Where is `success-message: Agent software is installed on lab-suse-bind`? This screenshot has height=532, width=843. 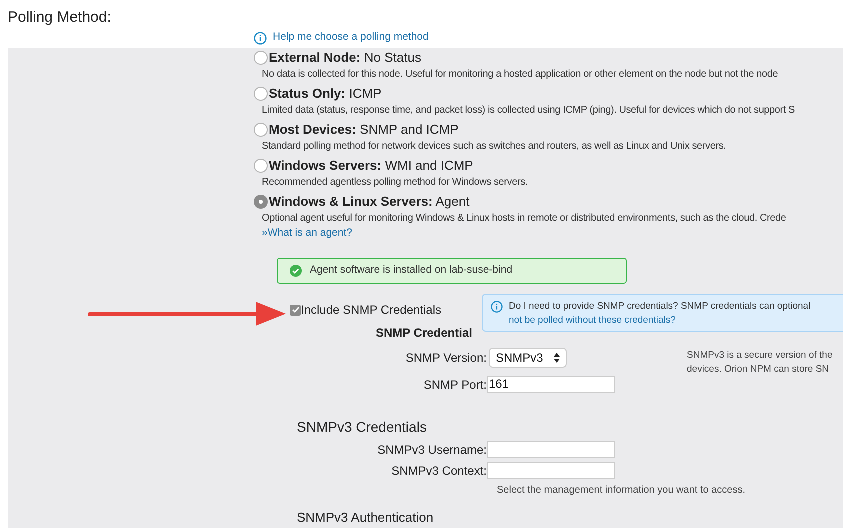
success-message: Agent software is installed on lab-suse-bind is located at coordinates (411, 270).